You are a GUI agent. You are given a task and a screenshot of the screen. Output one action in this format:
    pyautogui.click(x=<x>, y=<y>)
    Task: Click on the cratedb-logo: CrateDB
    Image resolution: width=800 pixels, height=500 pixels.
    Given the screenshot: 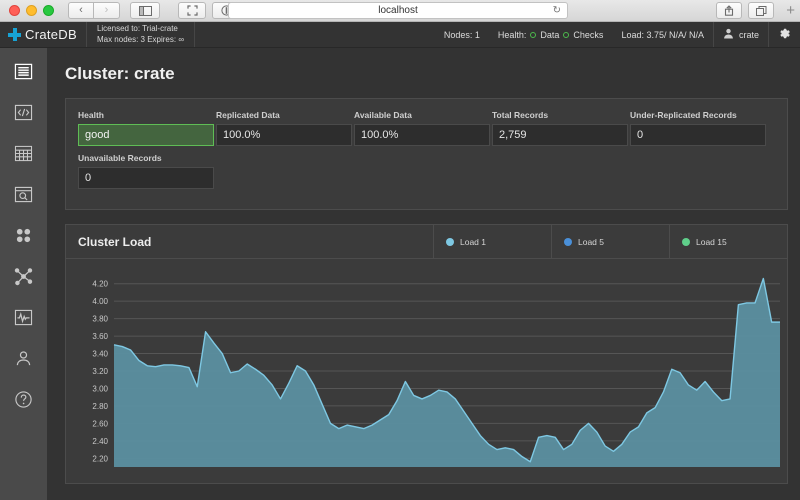 What is the action you would take?
    pyautogui.click(x=43, y=34)
    